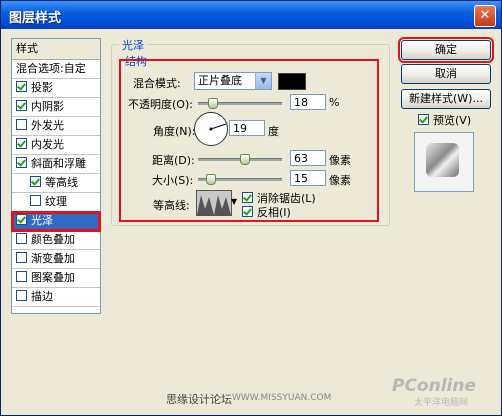 The width and height of the screenshot is (502, 416). What do you see at coordinates (42, 87) in the screenshot?
I see `style-item-label: 投影` at bounding box center [42, 87].